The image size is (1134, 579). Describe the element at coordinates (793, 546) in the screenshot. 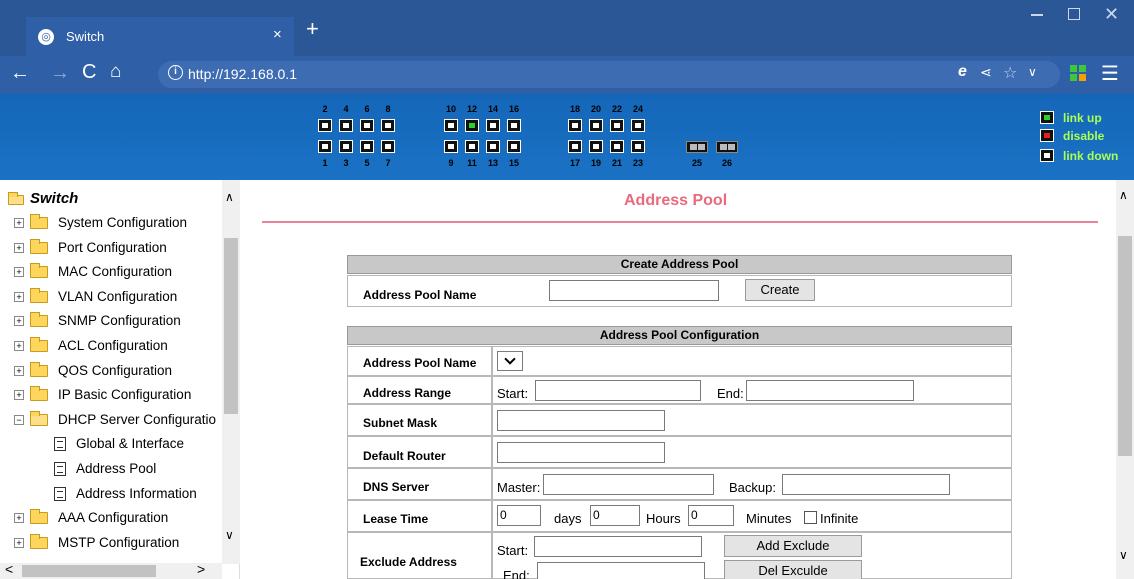

I see `add-exclude-button: Add Exclude` at that location.